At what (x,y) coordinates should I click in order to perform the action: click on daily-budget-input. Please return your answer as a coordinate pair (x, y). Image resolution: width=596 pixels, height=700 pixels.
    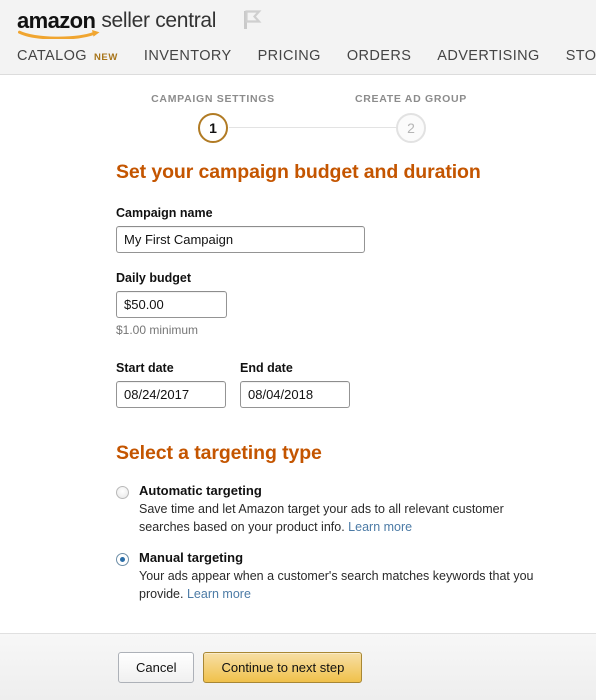
    Looking at the image, I should click on (171, 304).